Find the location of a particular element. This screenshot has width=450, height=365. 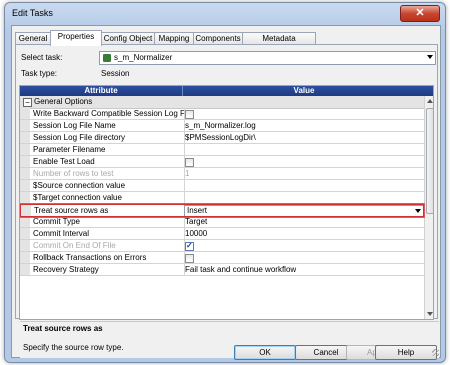

property-name: Session Log File Name is located at coordinates (107, 125).